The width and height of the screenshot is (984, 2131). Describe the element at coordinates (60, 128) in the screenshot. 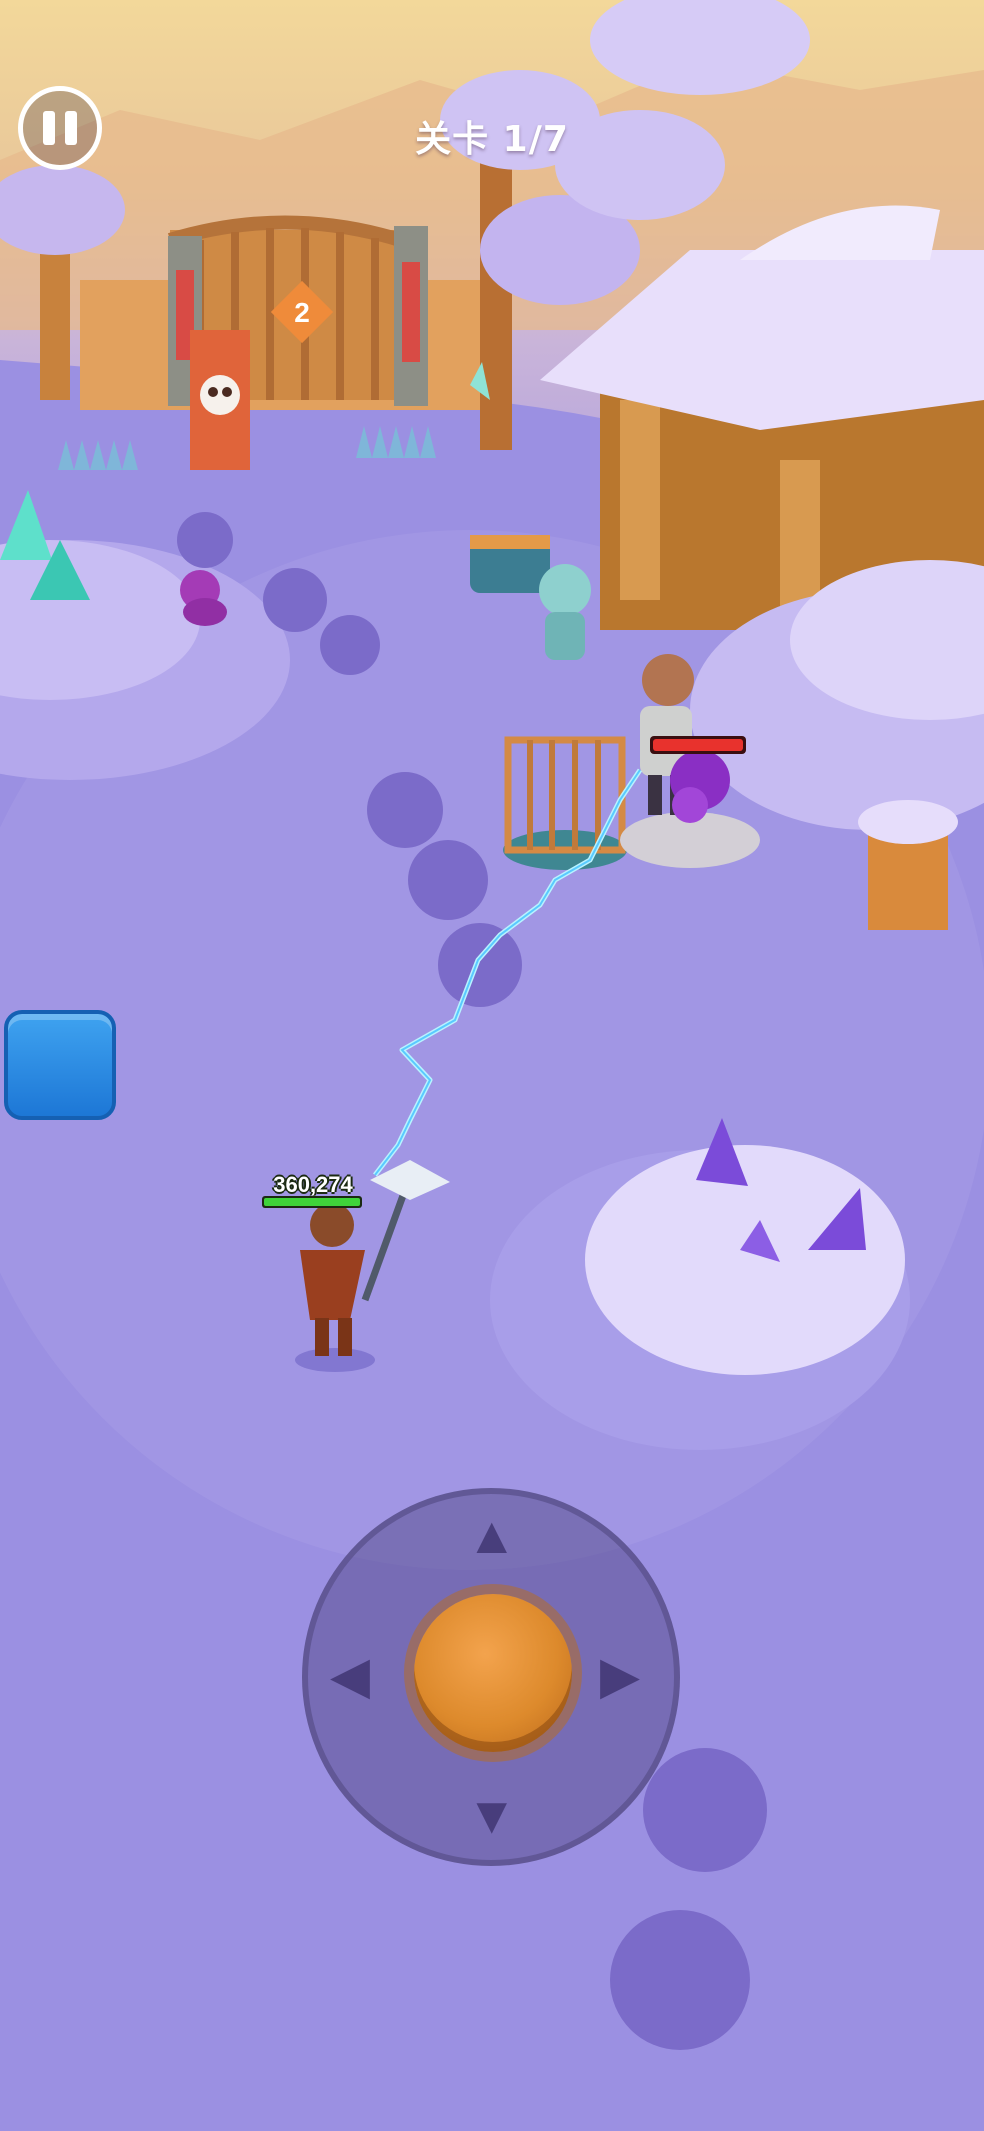

I see `pause-button` at that location.